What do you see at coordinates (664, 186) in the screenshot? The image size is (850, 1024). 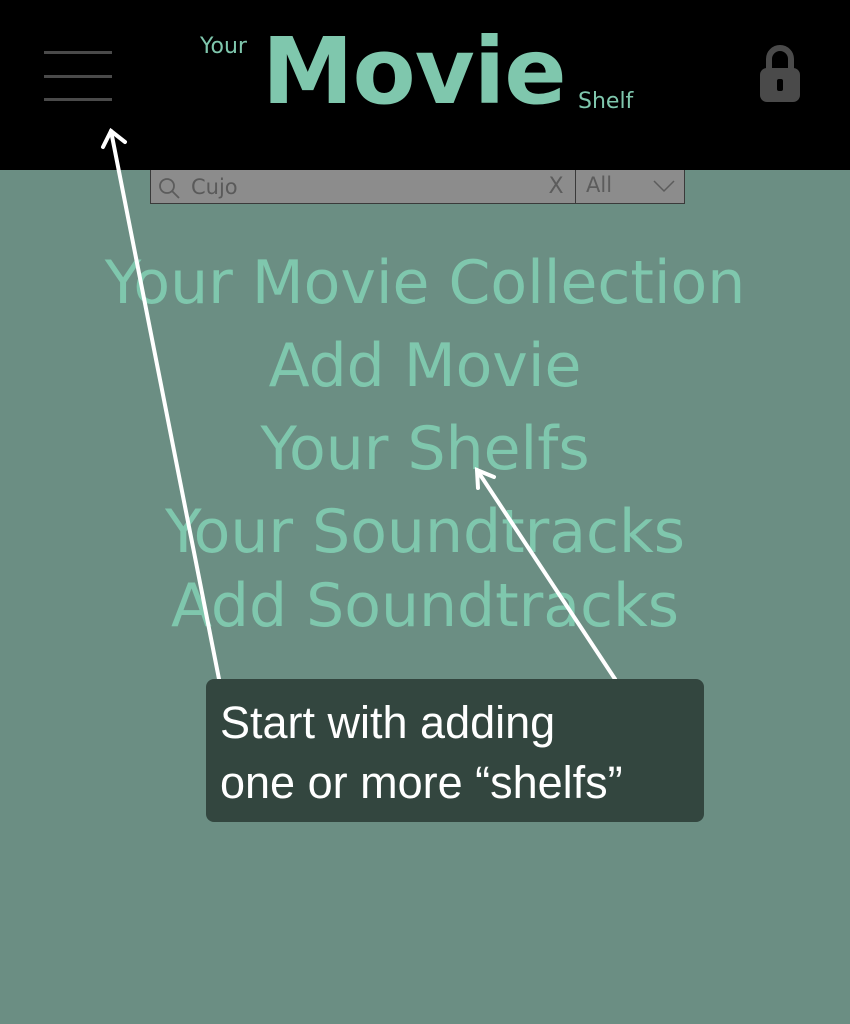 I see `chevron-down-icon` at bounding box center [664, 186].